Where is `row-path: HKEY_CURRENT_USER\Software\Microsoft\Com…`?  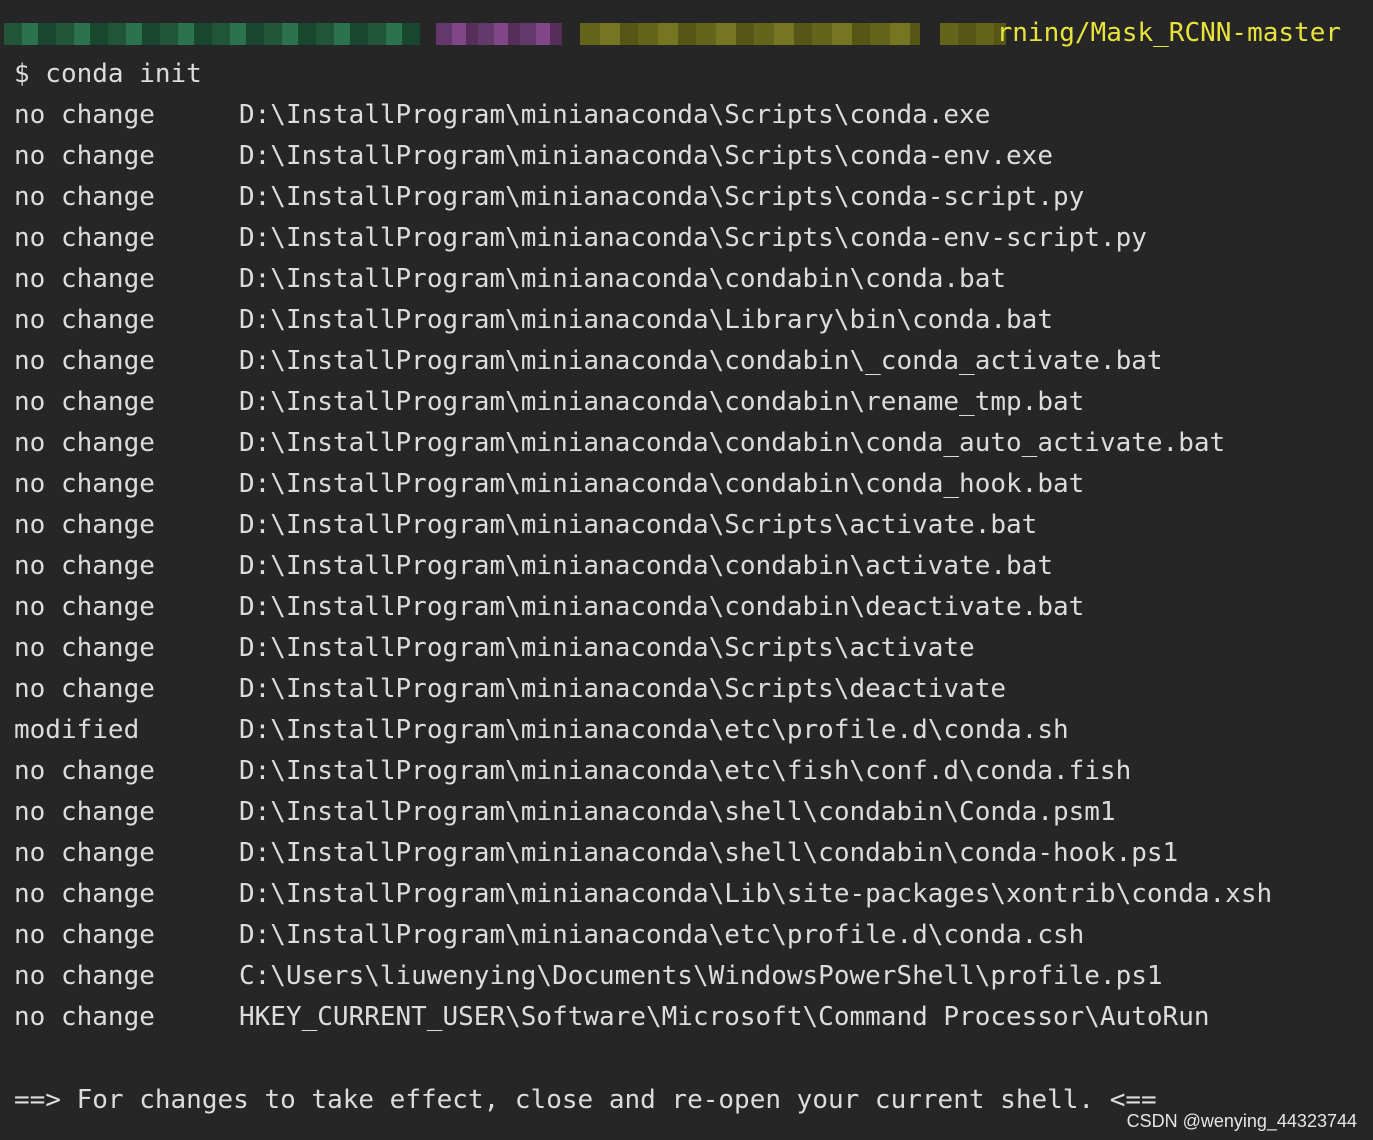
row-path: HKEY_CURRENT_USER\Software\Microsoft\Com… is located at coordinates (724, 1017).